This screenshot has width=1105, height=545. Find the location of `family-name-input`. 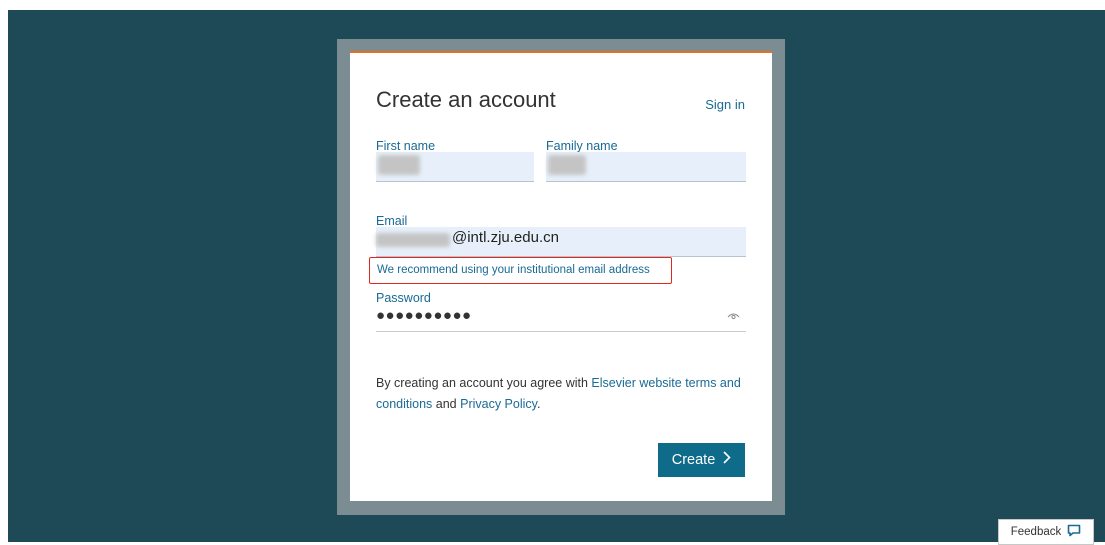

family-name-input is located at coordinates (646, 167).